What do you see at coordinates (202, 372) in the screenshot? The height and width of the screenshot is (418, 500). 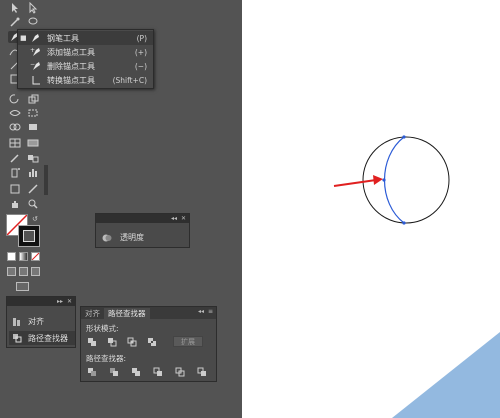 I see `minus-back-icon` at bounding box center [202, 372].